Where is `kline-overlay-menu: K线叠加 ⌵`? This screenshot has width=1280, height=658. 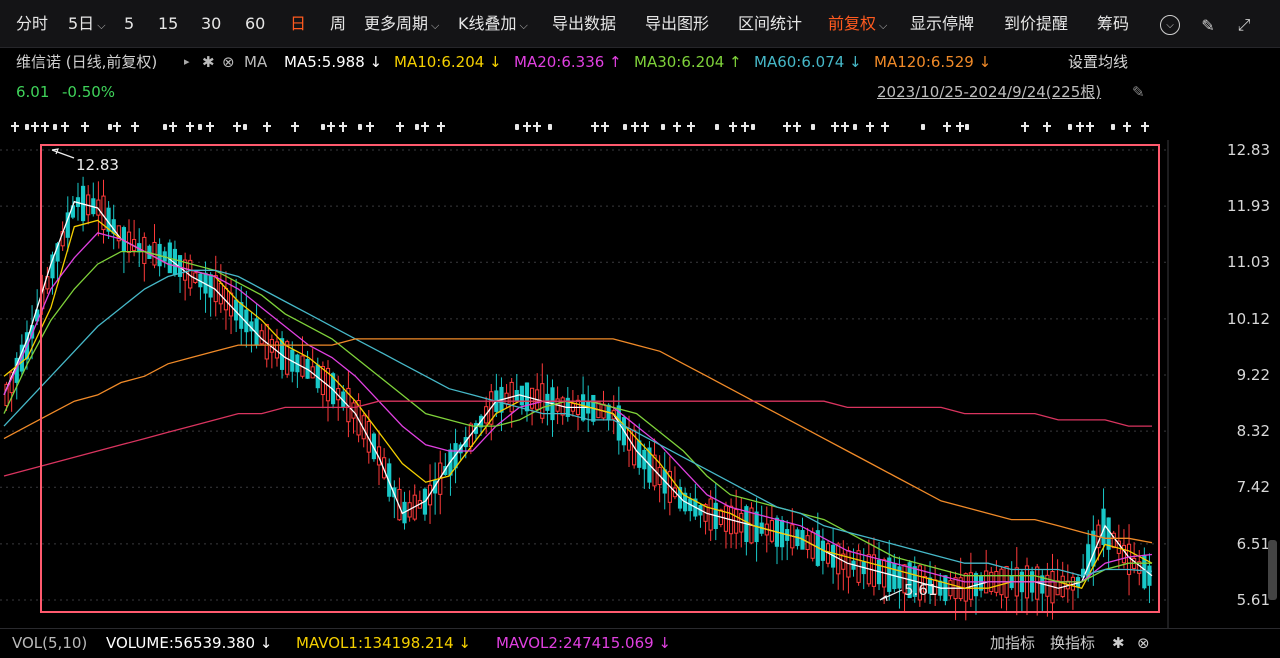 kline-overlay-menu: K线叠加 ⌵ is located at coordinates (493, 24).